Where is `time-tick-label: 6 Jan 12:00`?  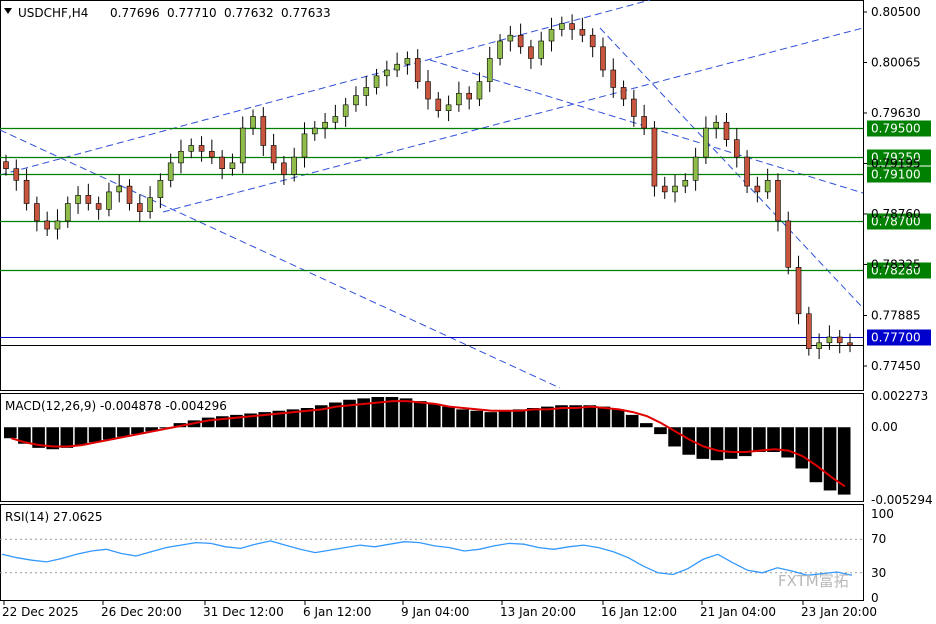
time-tick-label: 6 Jan 12:00 is located at coordinates (337, 612).